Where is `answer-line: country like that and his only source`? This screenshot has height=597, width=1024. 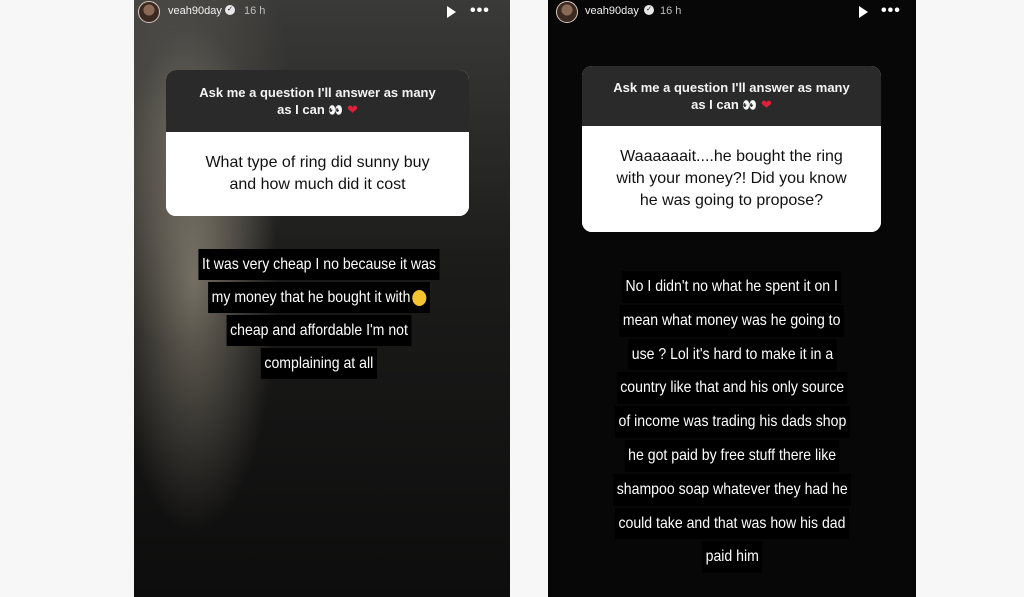 answer-line: country like that and his only source is located at coordinates (732, 388).